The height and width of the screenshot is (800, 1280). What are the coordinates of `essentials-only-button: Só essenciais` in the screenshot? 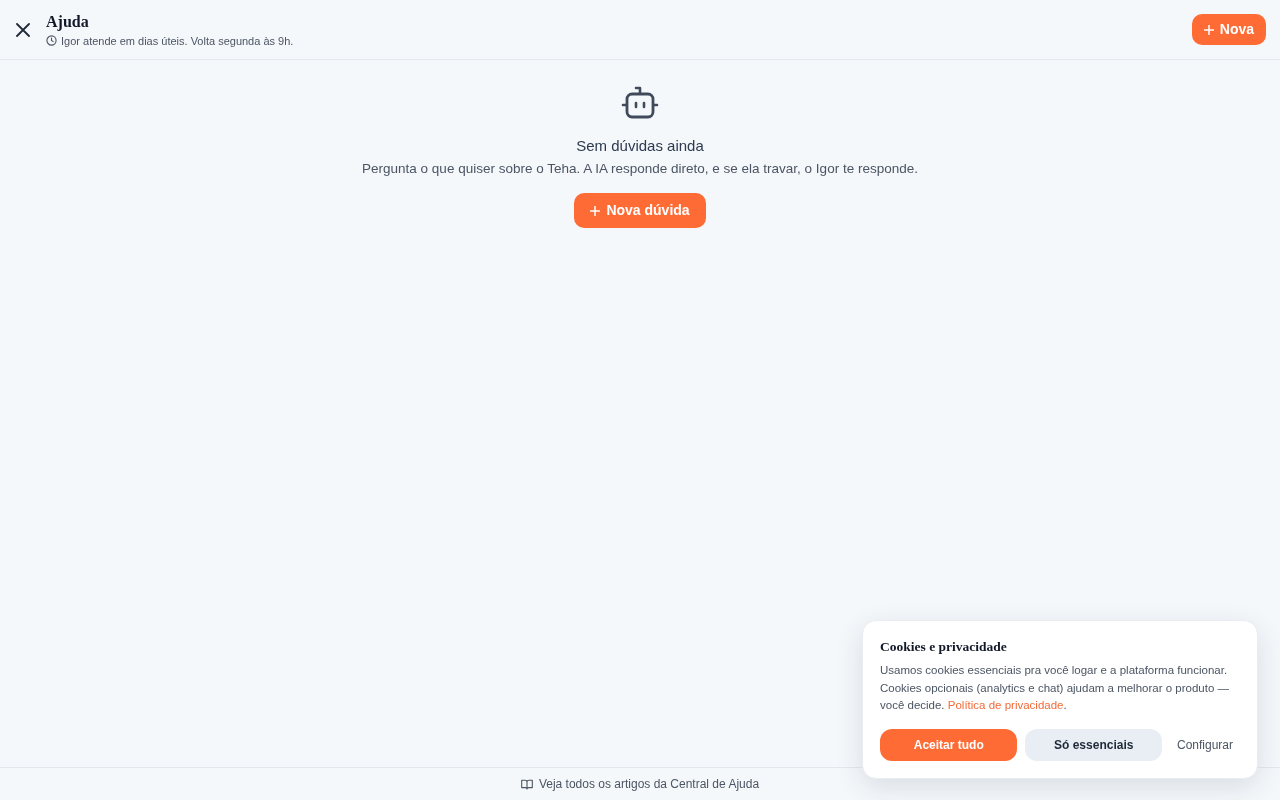 It's located at (1093, 744).